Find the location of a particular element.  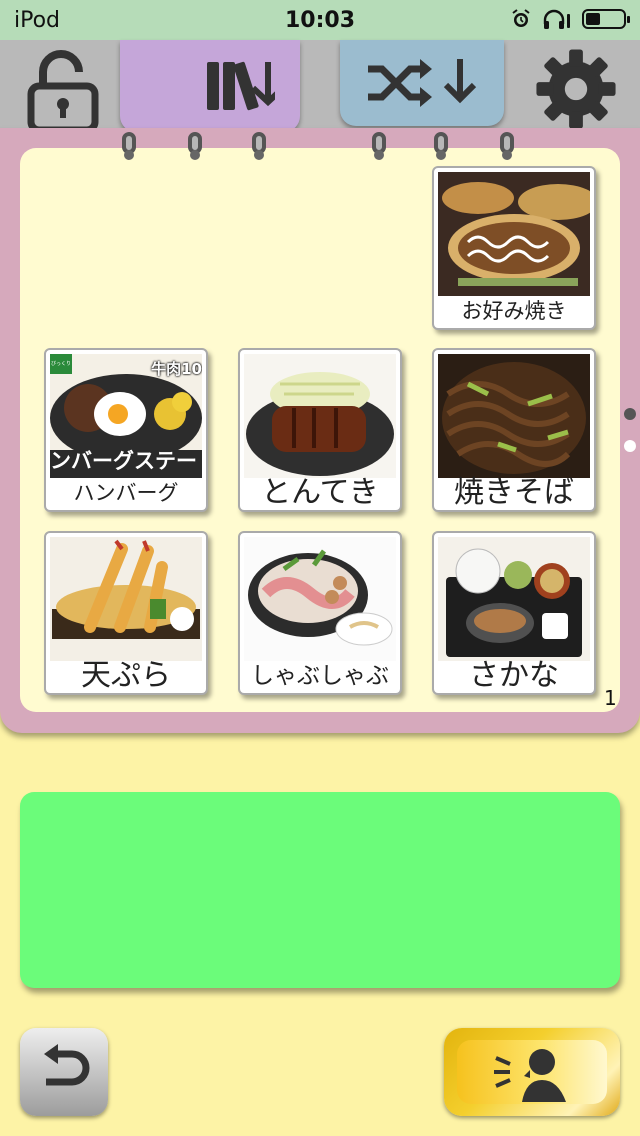

card-label: とんてき is located at coordinates (320, 492).